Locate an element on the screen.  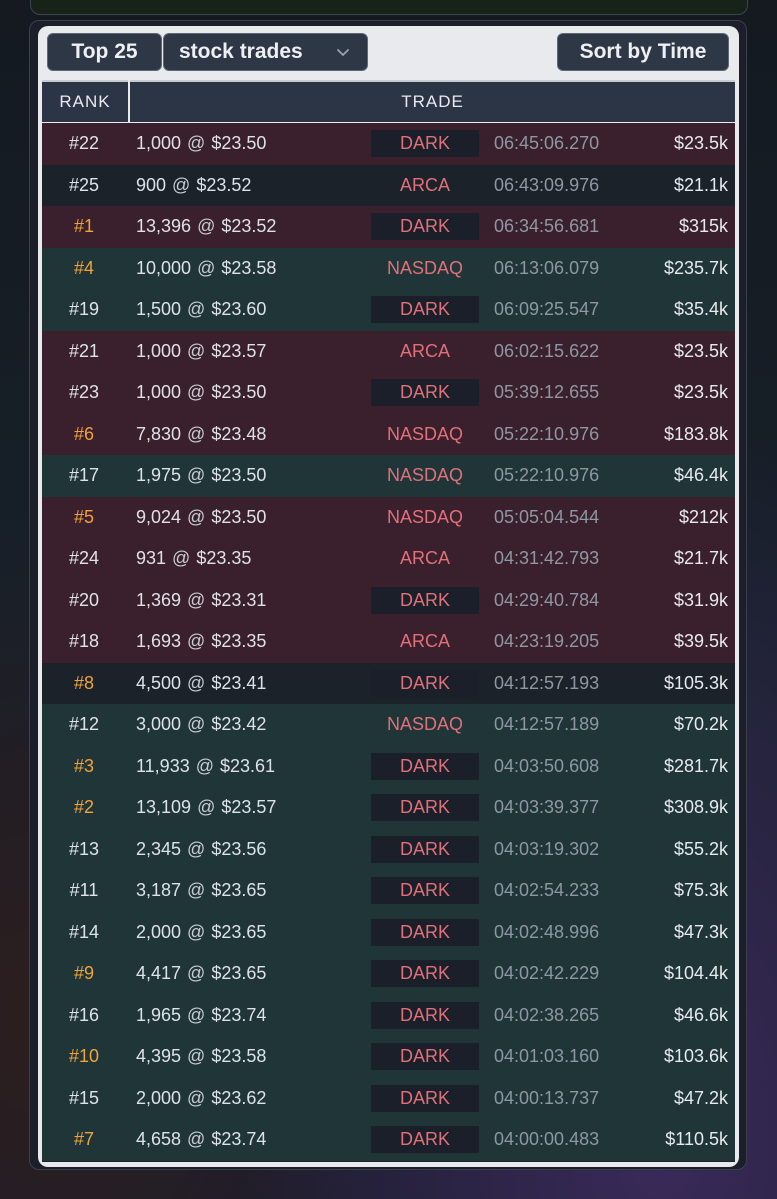
trade-rank: #12 is located at coordinates (84, 724).